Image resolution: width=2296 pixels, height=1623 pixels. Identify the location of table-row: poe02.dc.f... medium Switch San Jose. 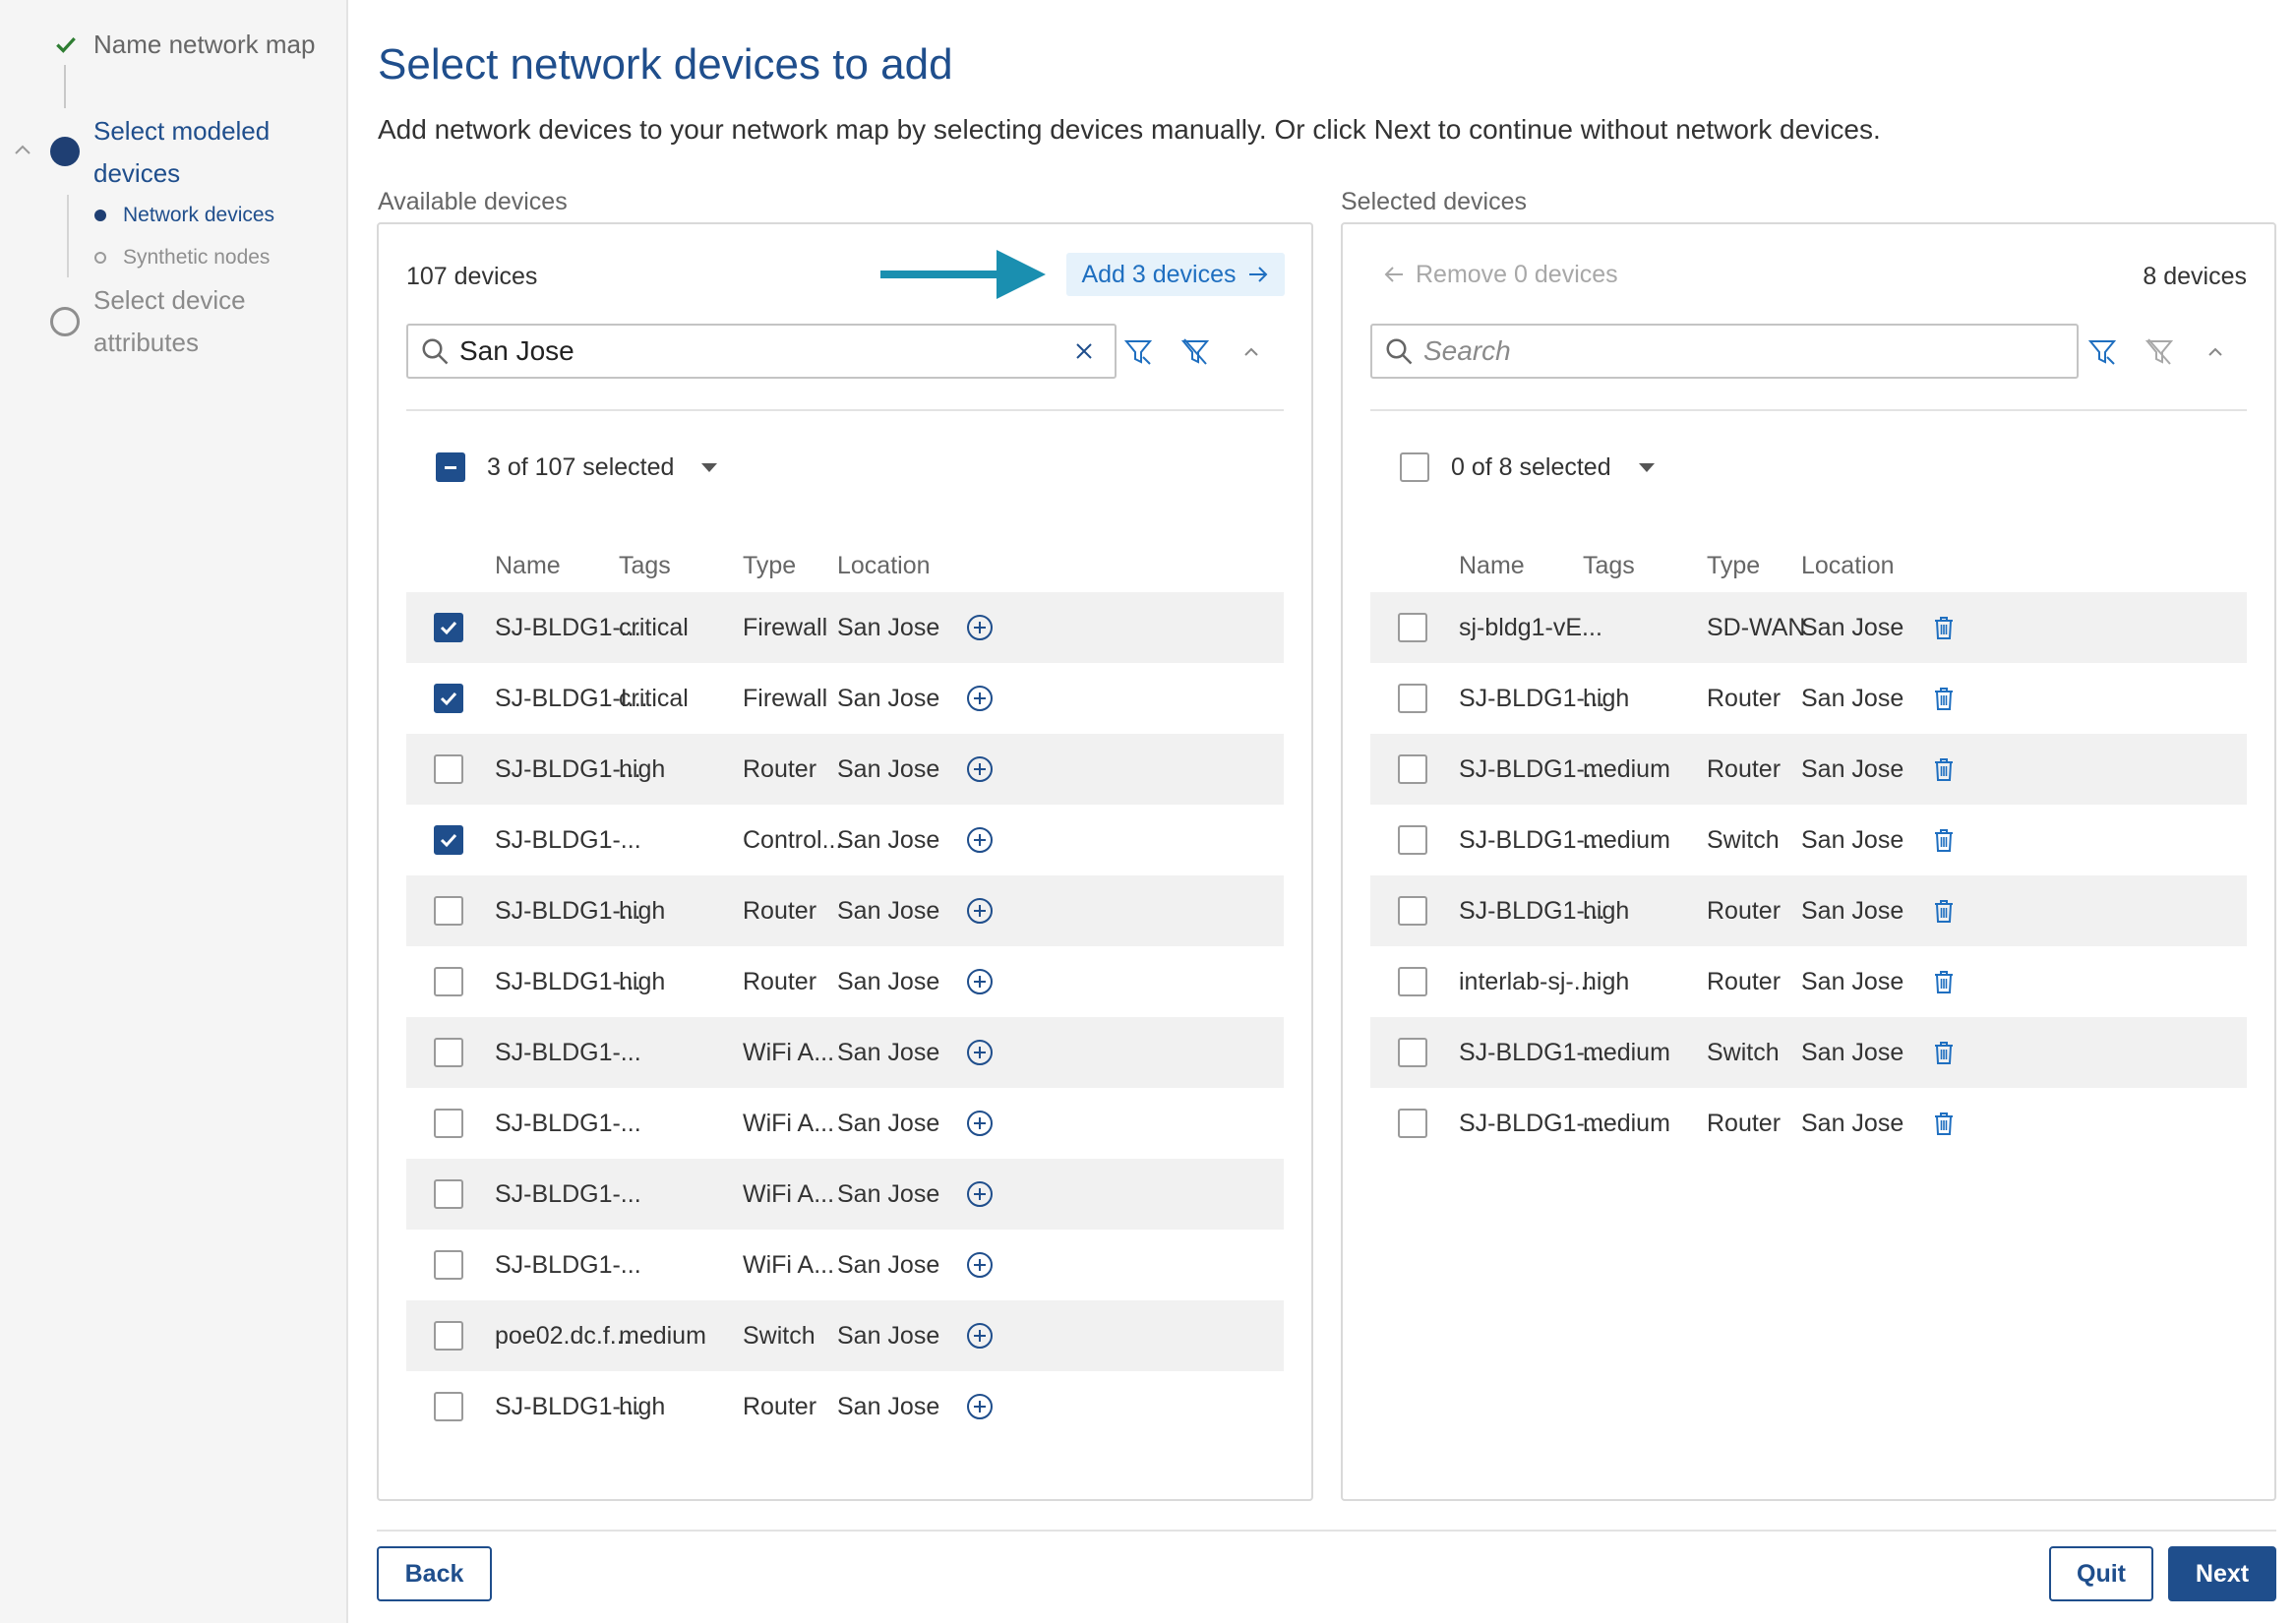
(845, 1335).